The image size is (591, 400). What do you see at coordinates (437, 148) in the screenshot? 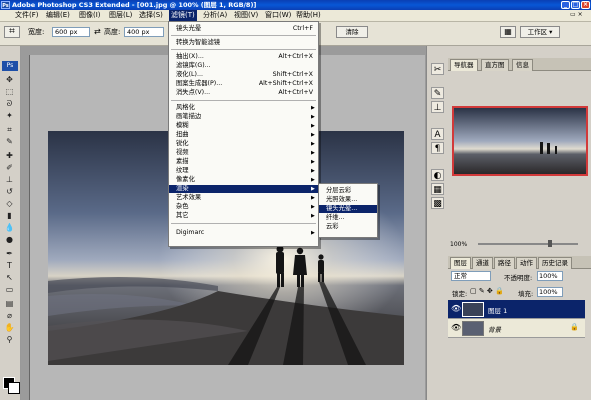
I see `paragraph-icon: ¶` at bounding box center [437, 148].